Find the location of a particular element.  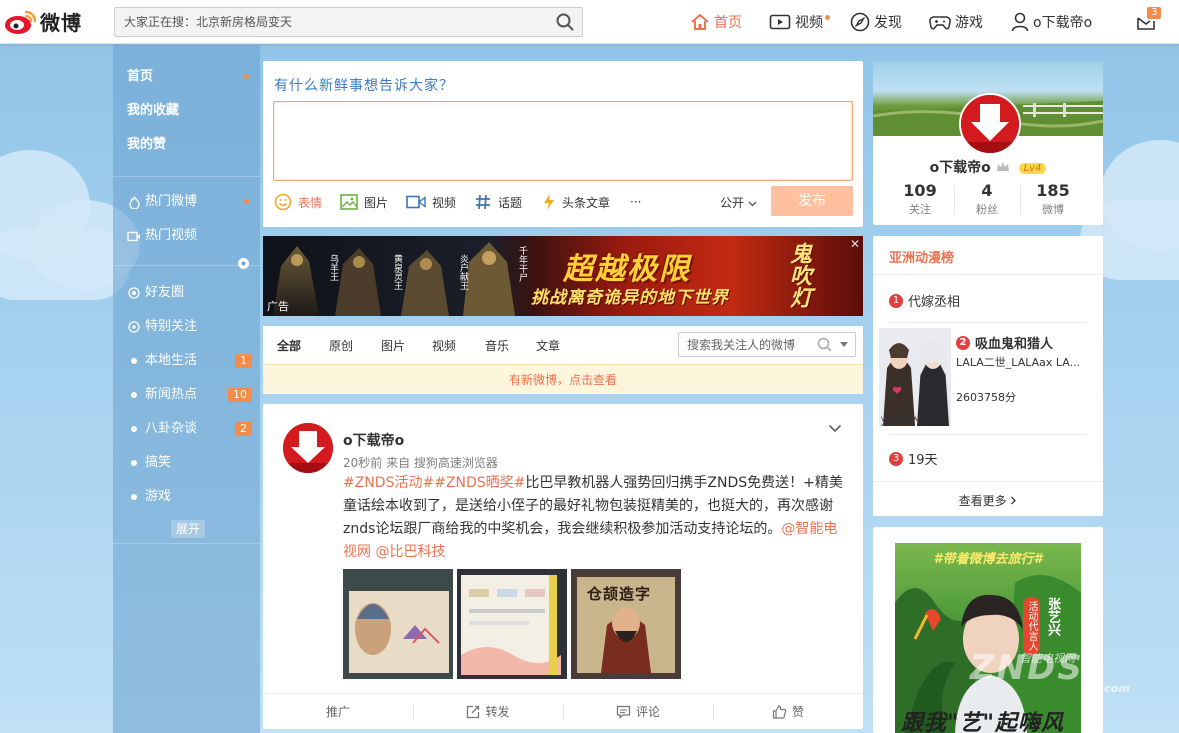

sidebar-divider is located at coordinates (186, 176).